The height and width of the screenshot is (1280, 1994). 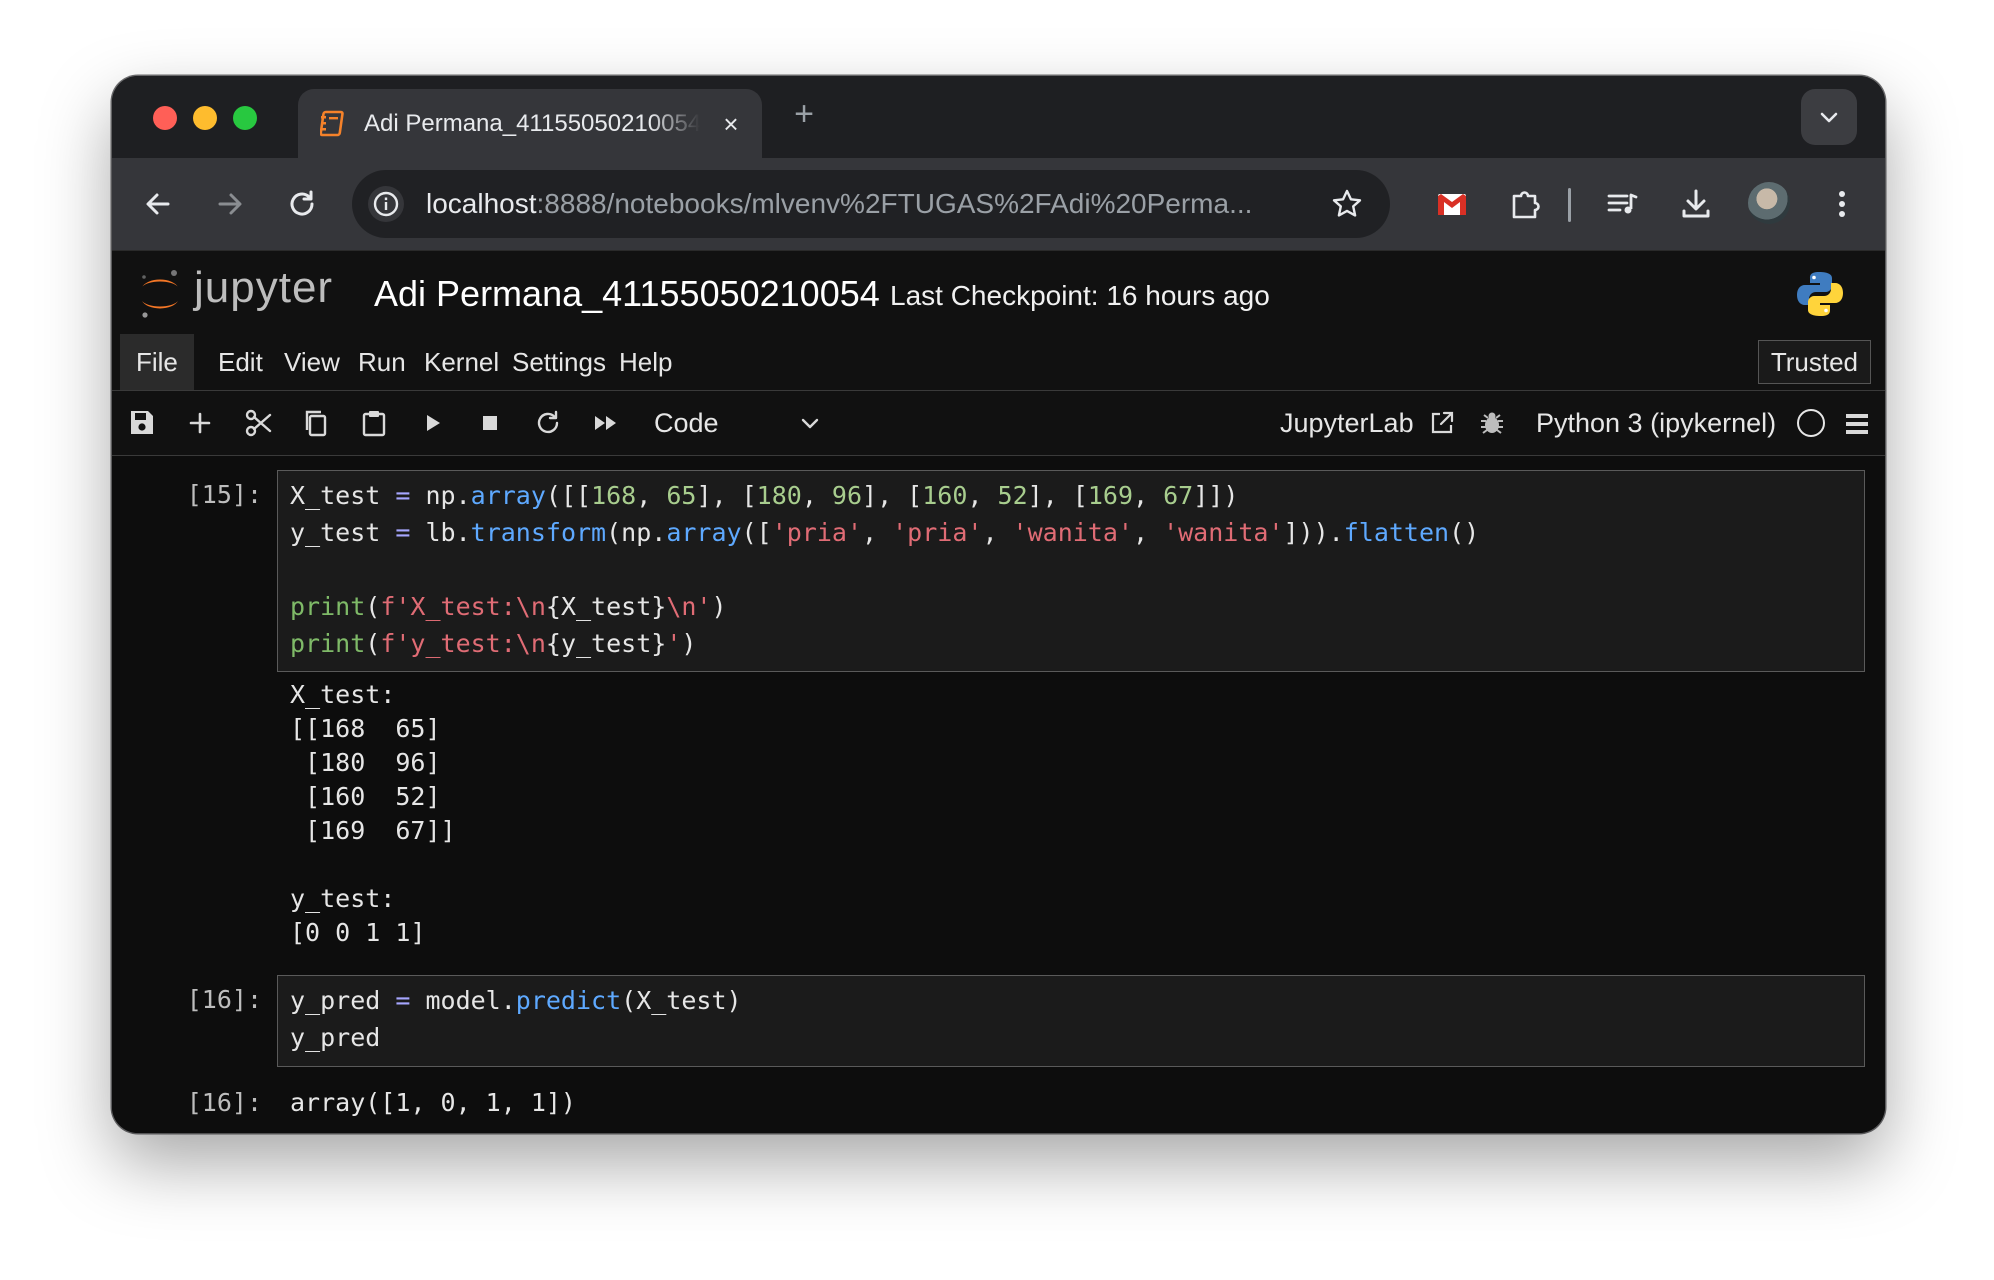 I want to click on forward-arrow-icon, so click(x=230, y=204).